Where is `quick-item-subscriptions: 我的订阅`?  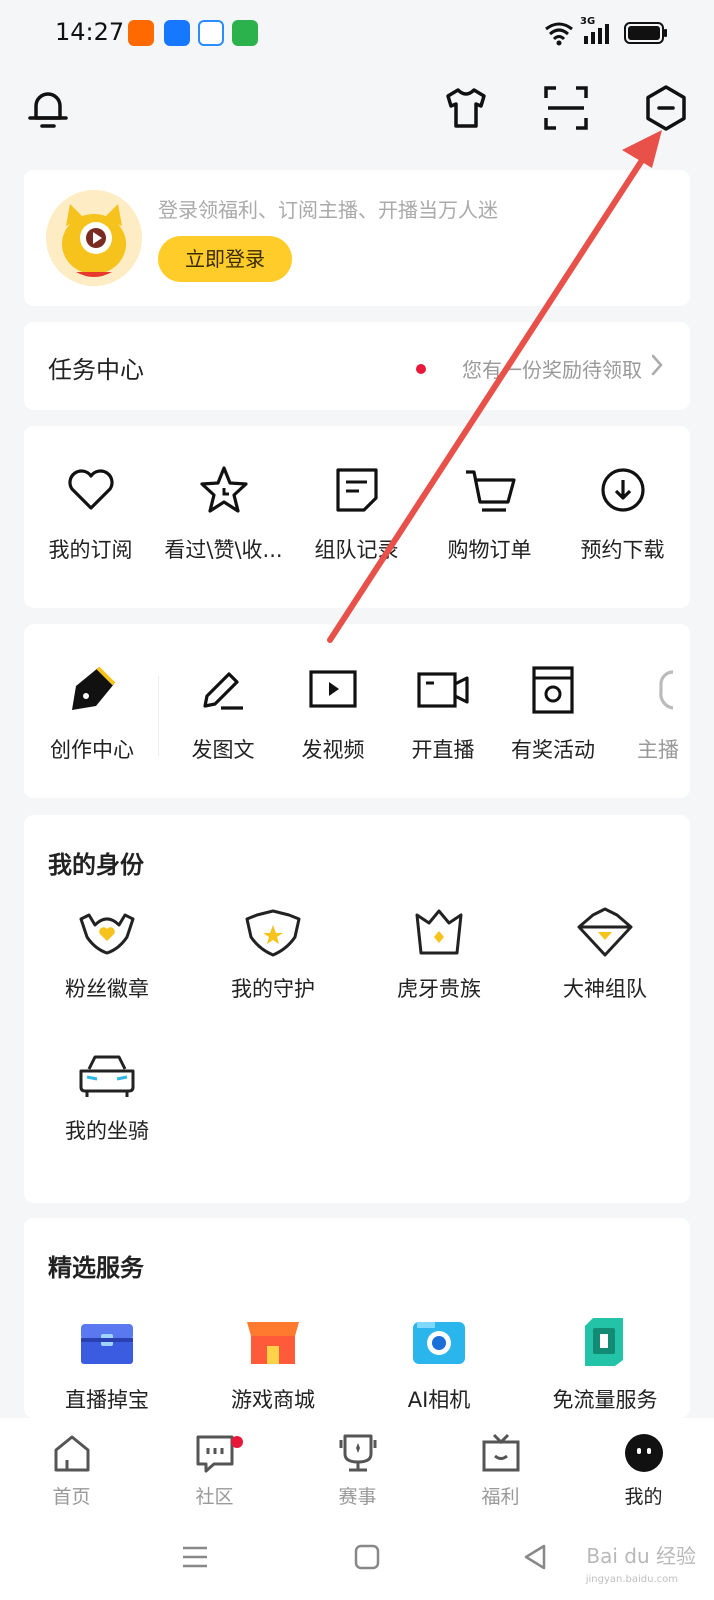
quick-item-subscriptions: 我的订阅 is located at coordinates (90, 522).